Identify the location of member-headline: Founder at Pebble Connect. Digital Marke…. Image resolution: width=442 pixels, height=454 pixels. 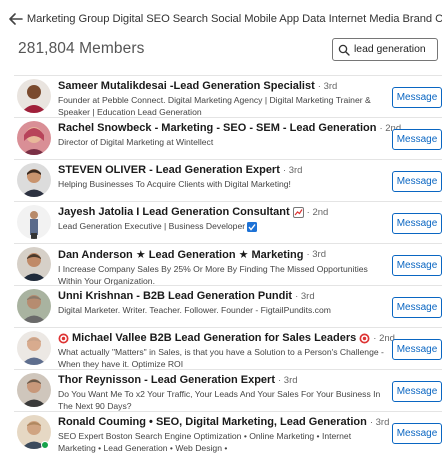
(214, 106).